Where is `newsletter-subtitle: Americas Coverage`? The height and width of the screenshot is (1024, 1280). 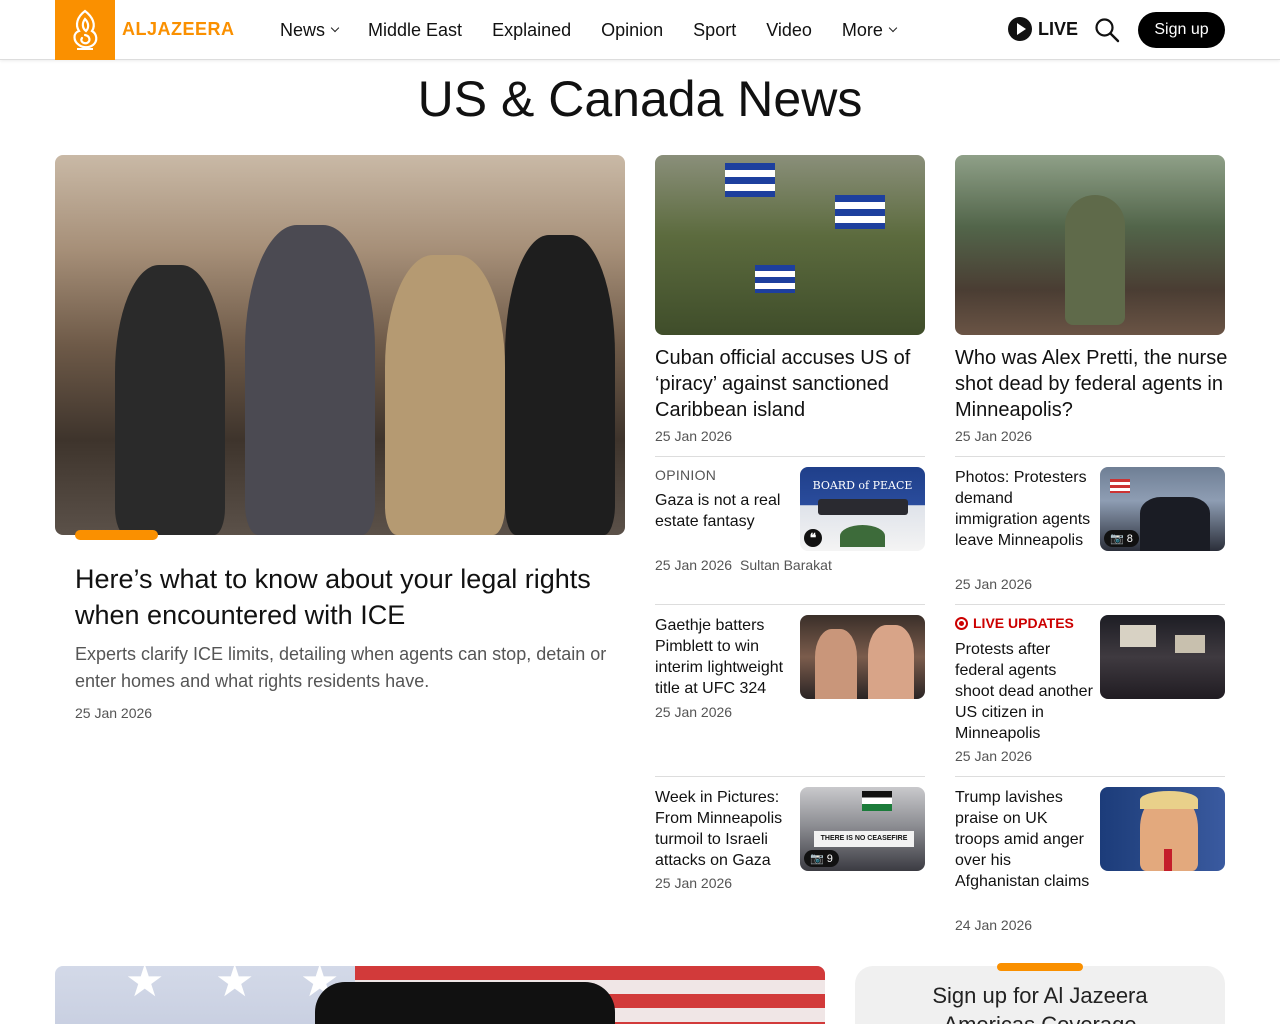 newsletter-subtitle: Americas Coverage is located at coordinates (1040, 1018).